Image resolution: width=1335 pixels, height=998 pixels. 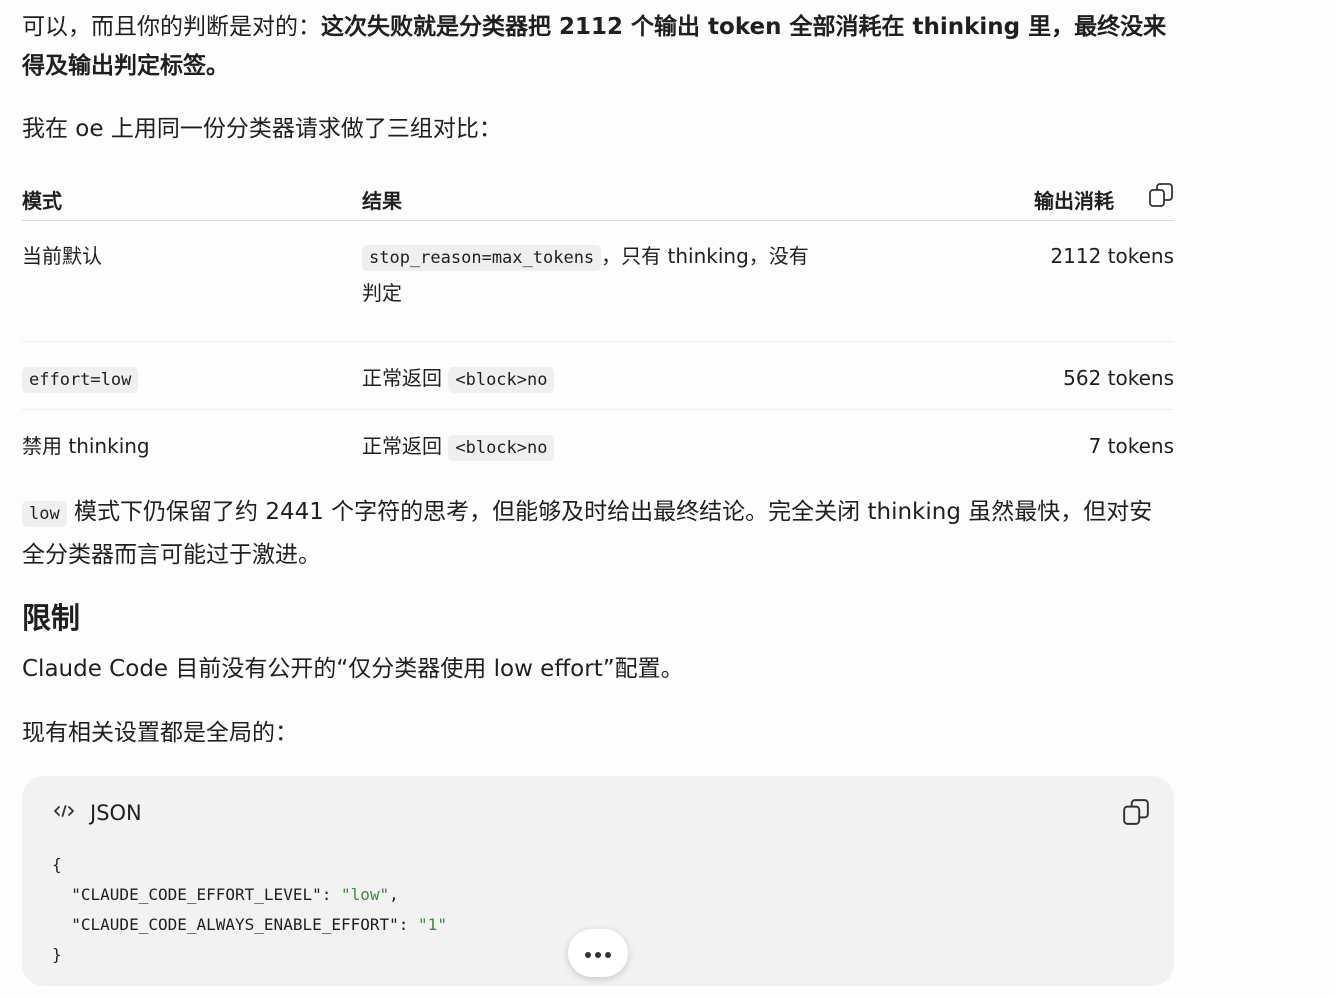 What do you see at coordinates (86, 446) in the screenshot?
I see `cell-mode: 禁用 thinking` at bounding box center [86, 446].